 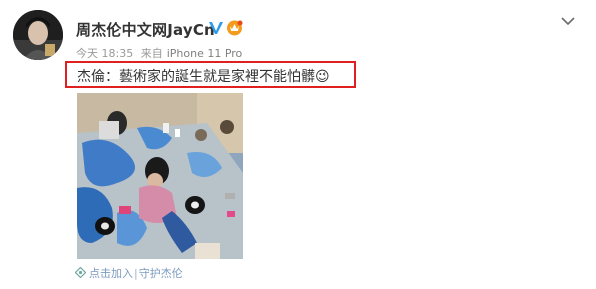 I want to click on supertopic-diamond-icon, so click(x=80, y=272).